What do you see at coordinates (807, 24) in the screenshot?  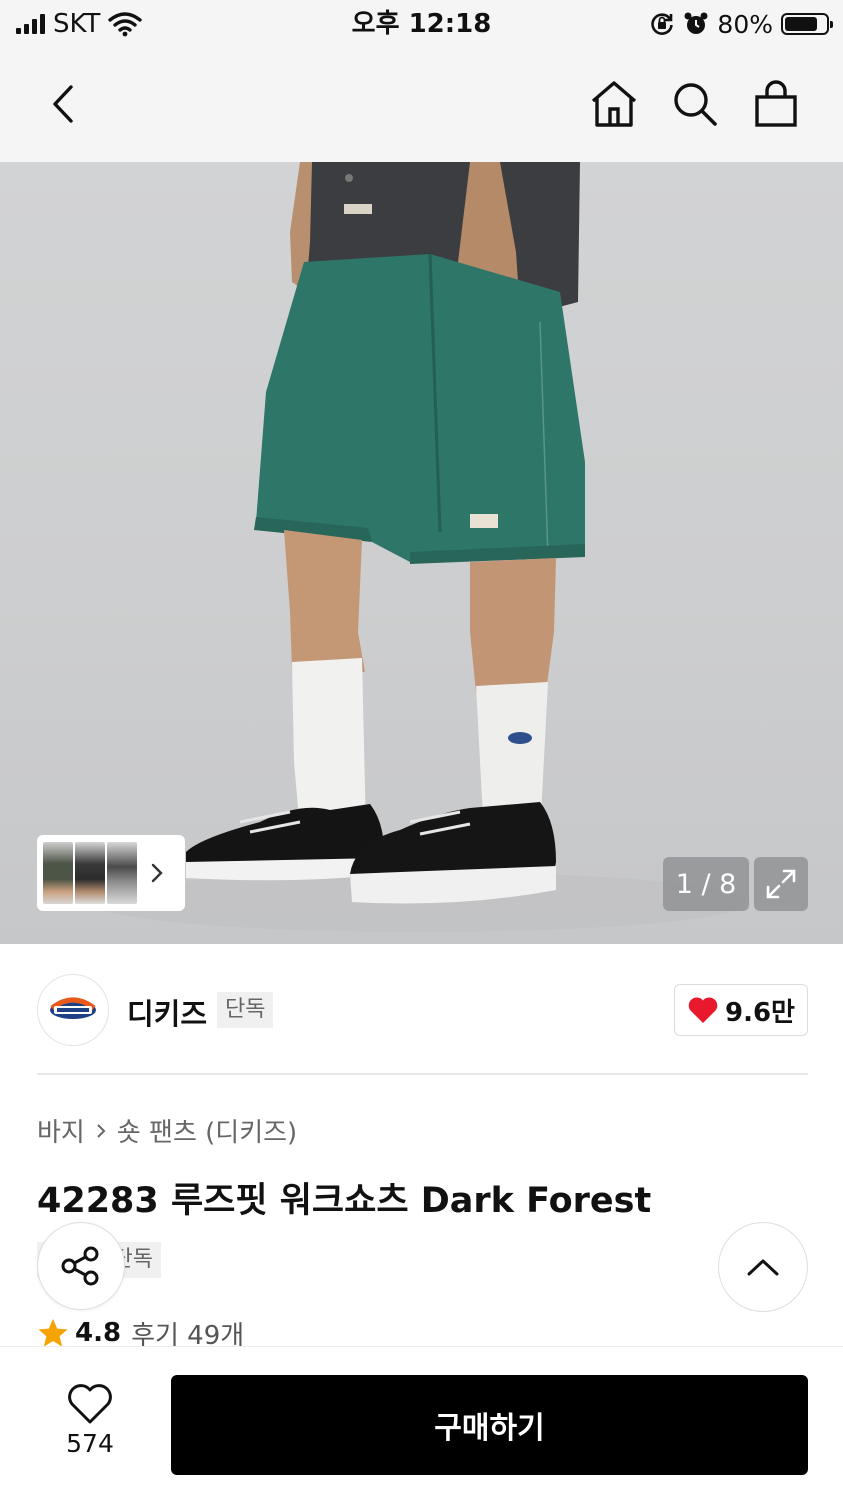 I see `battery-icon` at bounding box center [807, 24].